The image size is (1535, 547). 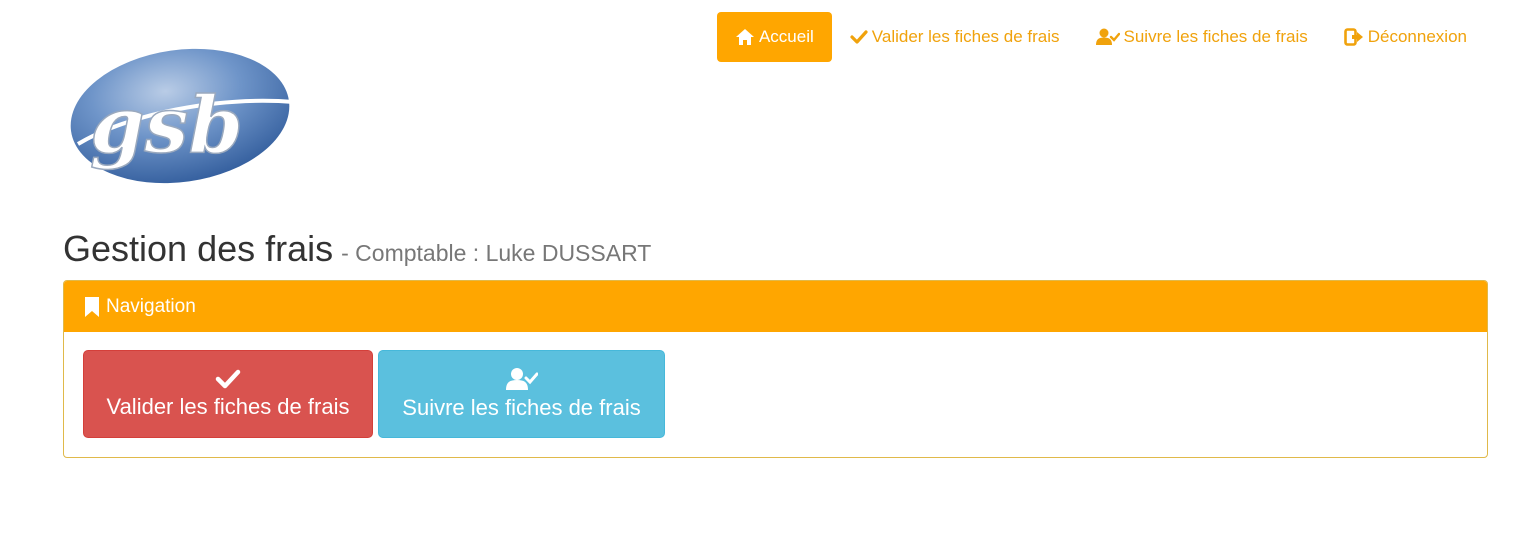 I want to click on valider-fiches-label: Valider les fiches de frais, so click(x=228, y=406).